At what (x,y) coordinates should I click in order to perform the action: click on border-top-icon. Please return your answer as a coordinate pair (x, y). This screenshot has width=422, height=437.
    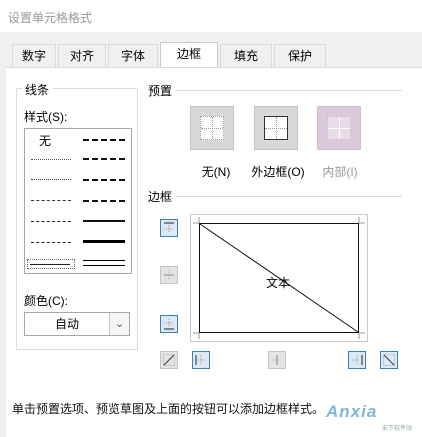
    Looking at the image, I should click on (169, 227).